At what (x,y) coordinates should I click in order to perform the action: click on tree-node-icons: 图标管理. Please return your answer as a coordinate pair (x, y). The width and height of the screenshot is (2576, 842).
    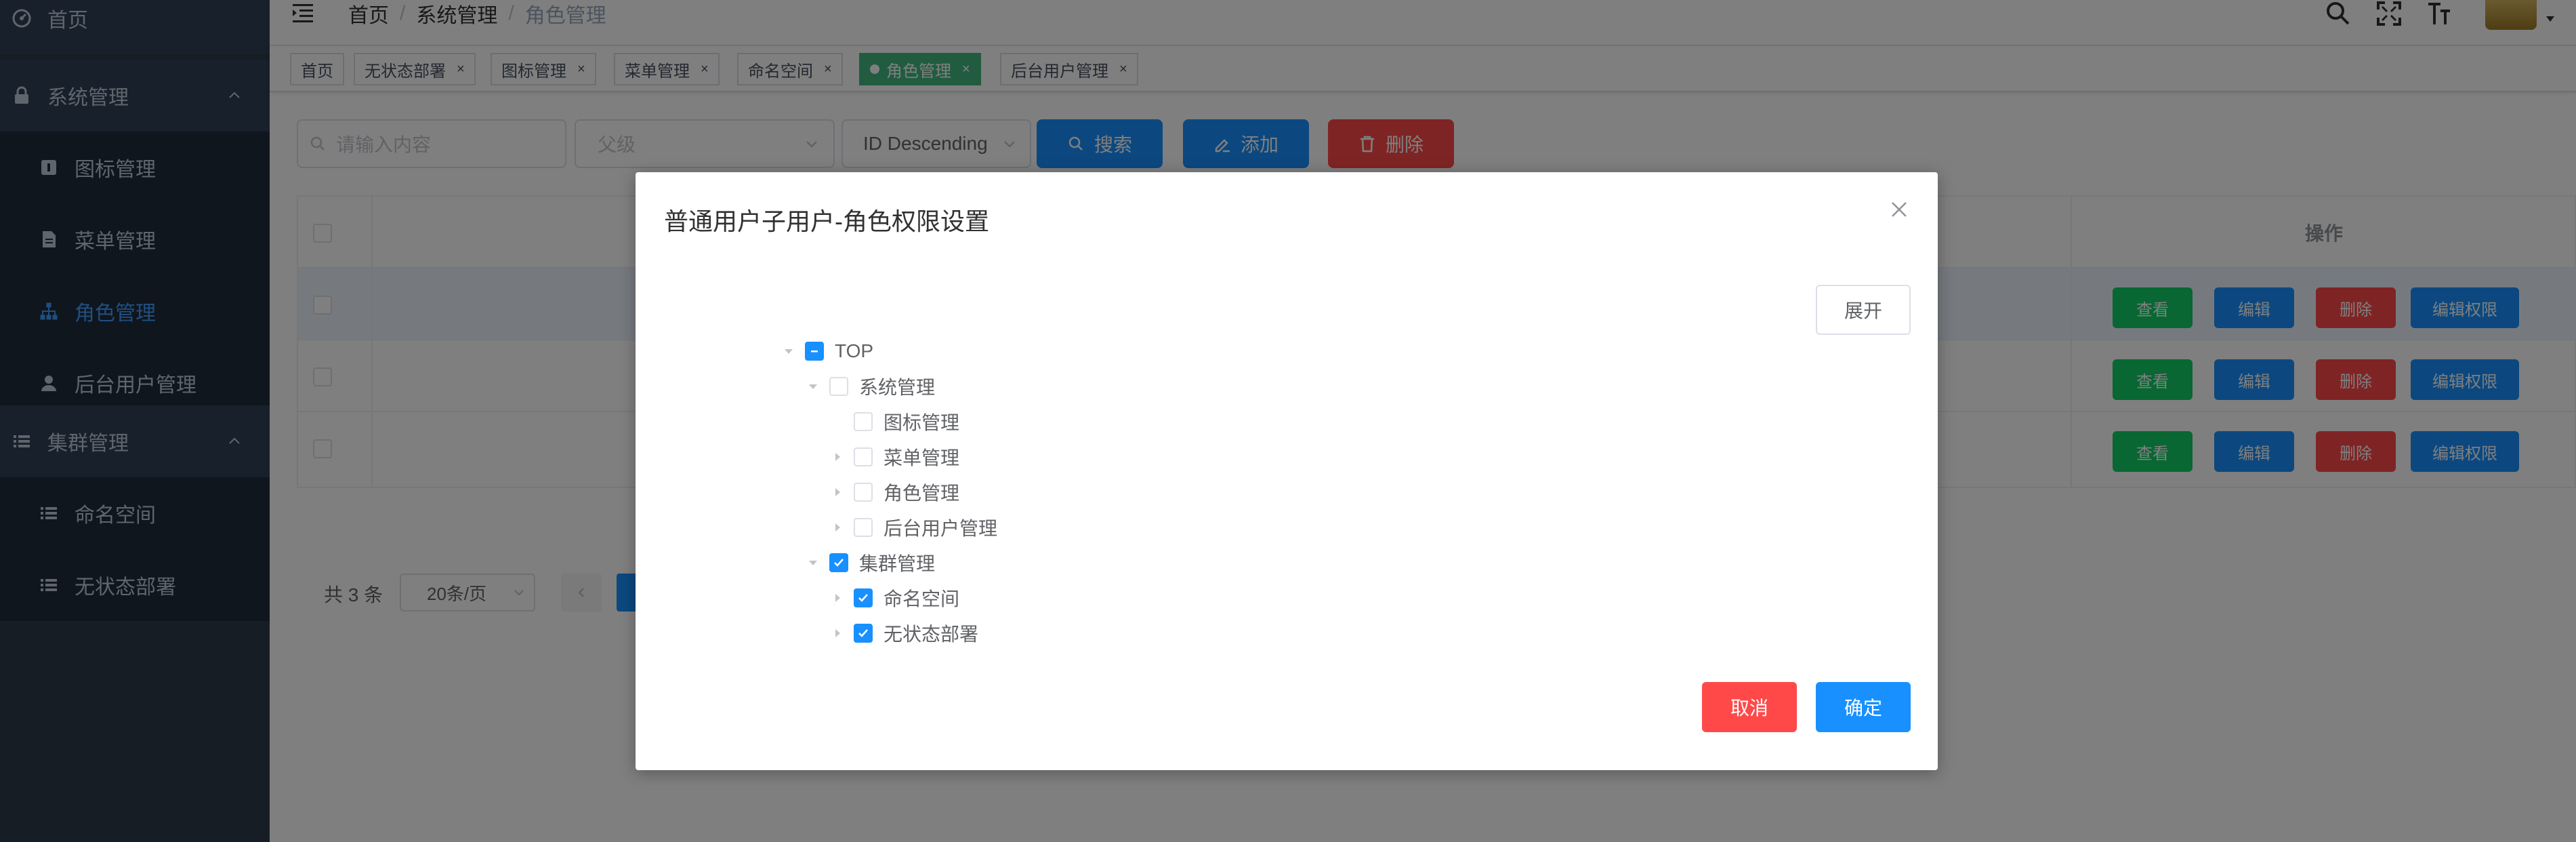
    Looking at the image, I should click on (894, 422).